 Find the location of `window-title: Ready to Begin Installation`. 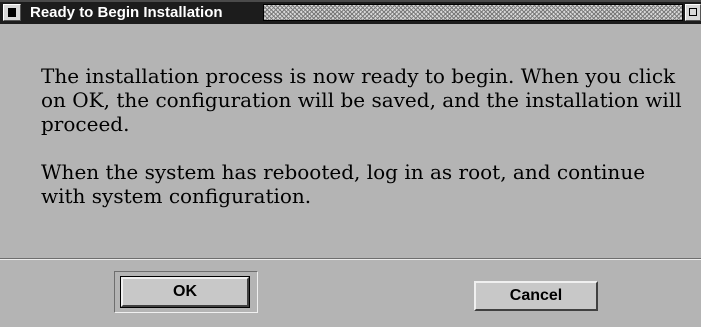

window-title: Ready to Begin Installation is located at coordinates (126, 12).